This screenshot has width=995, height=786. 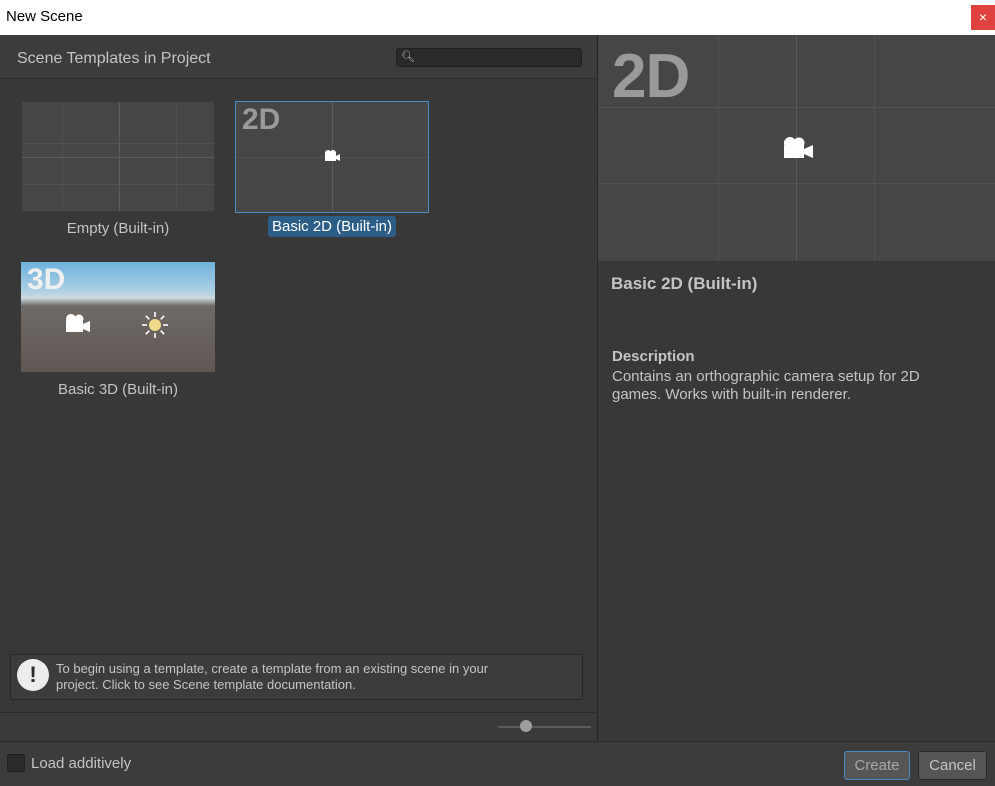 I want to click on load-additively-label: Load additively, so click(x=81, y=763).